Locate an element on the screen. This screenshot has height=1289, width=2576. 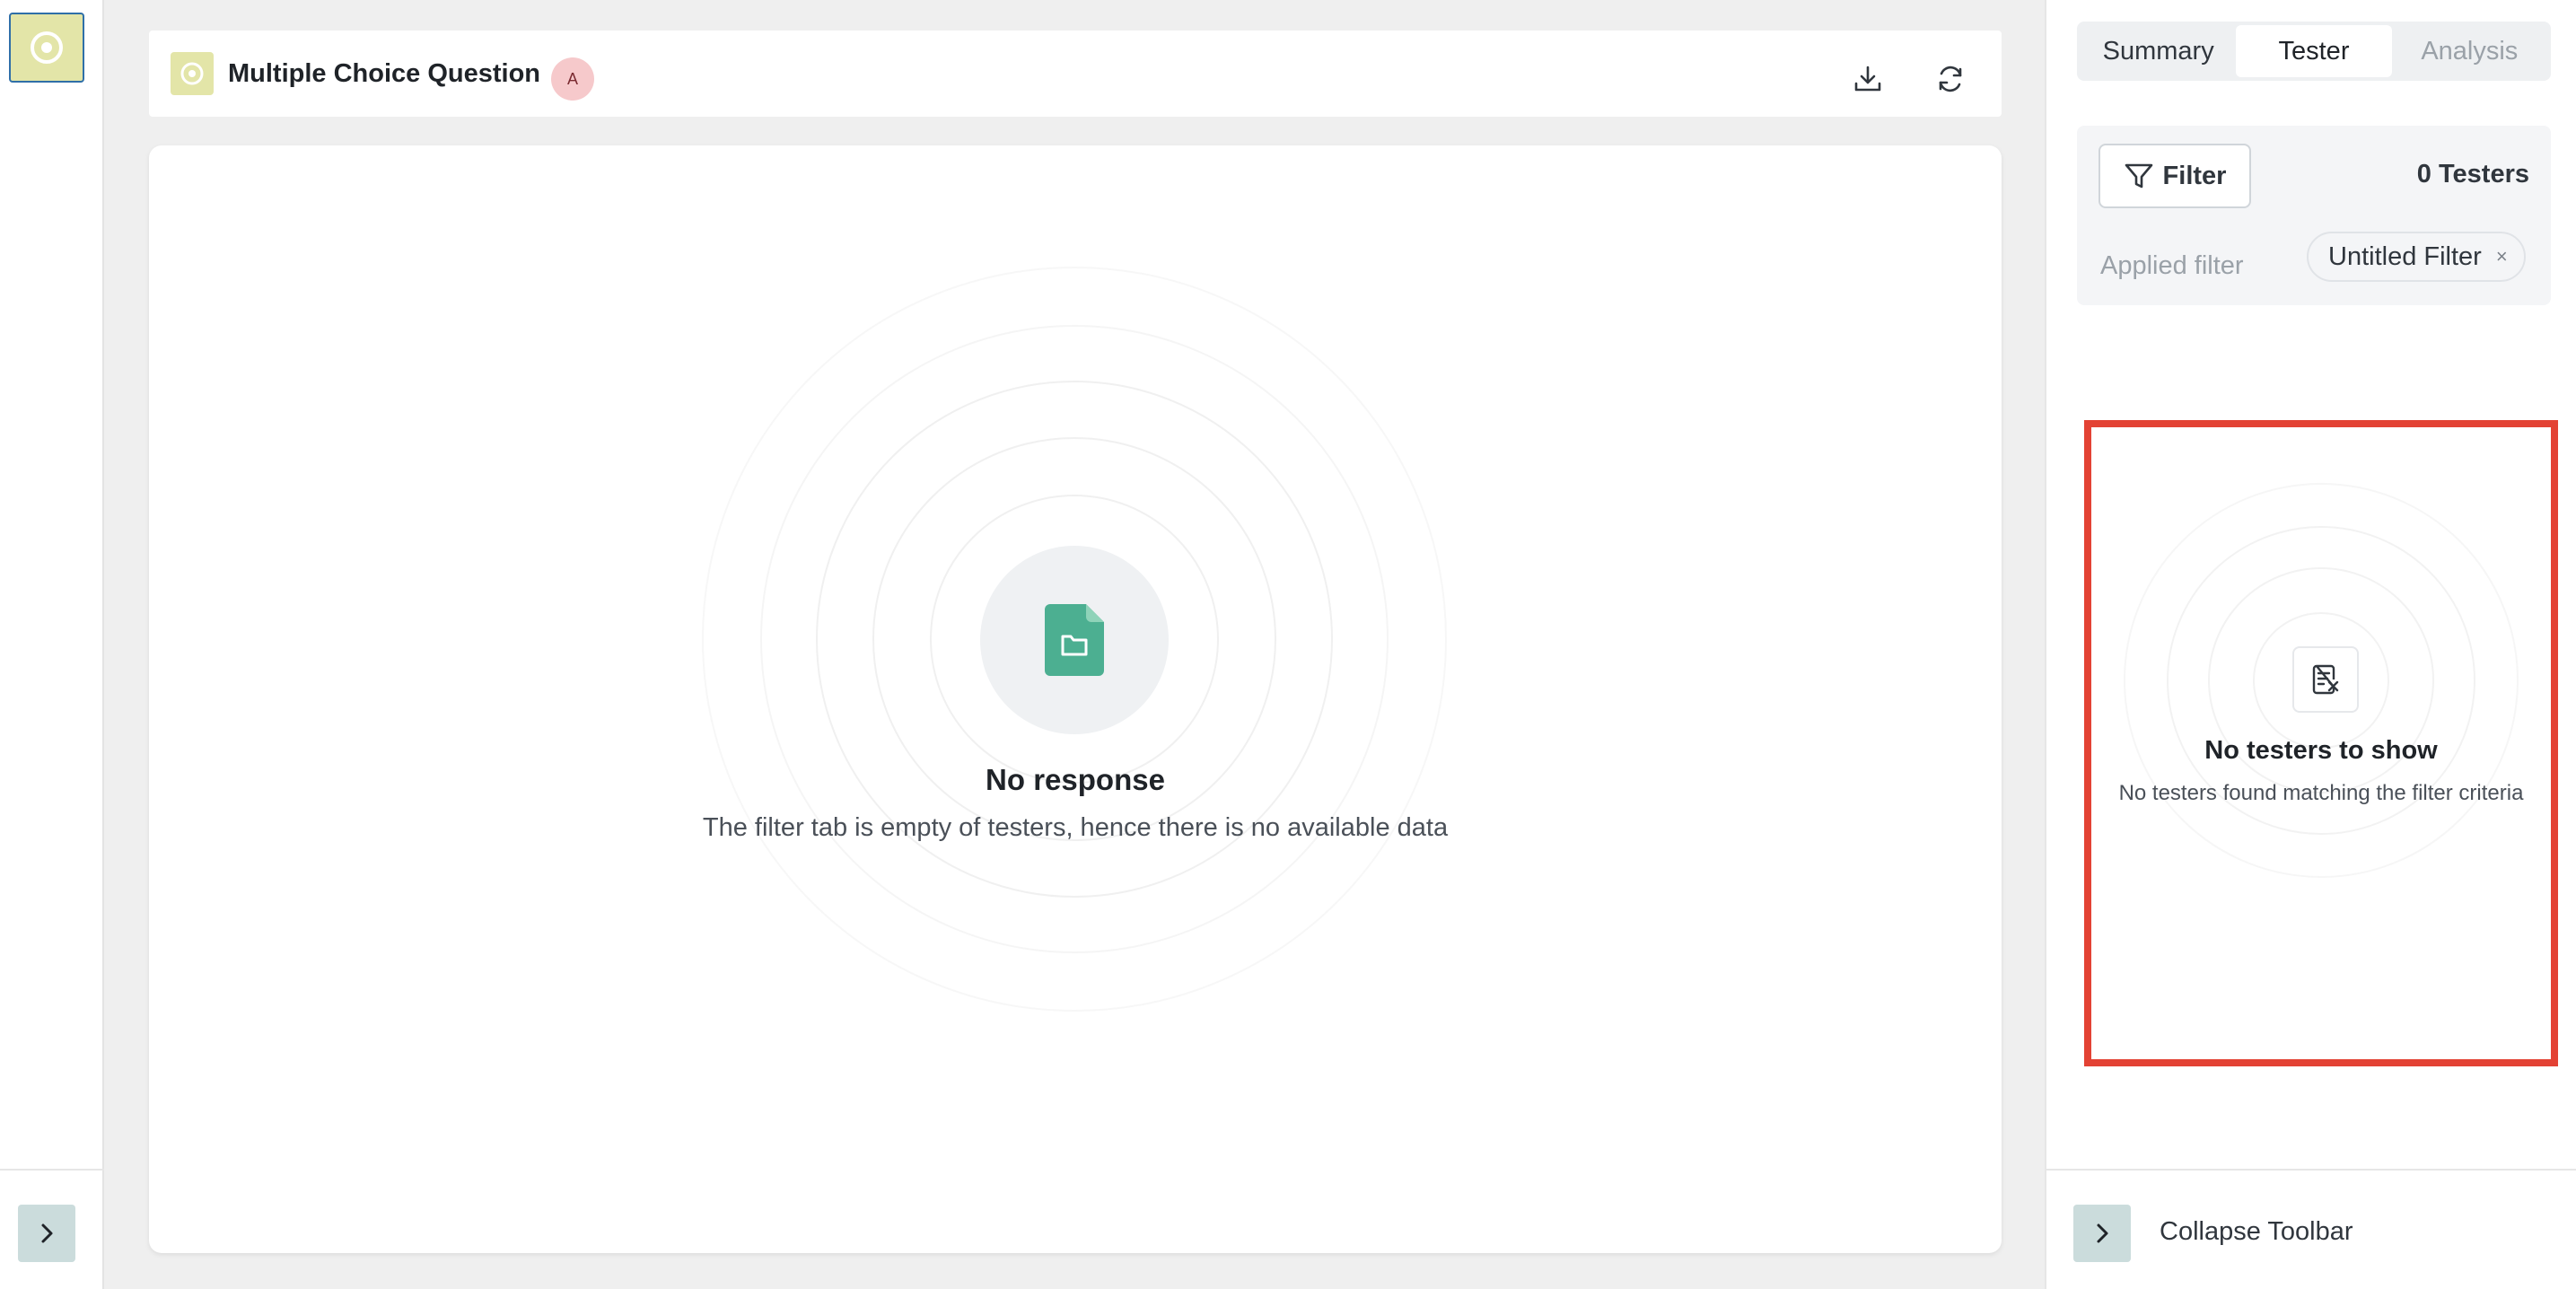
applied-filter-chip: Untitled Filter × is located at coordinates (2416, 257).